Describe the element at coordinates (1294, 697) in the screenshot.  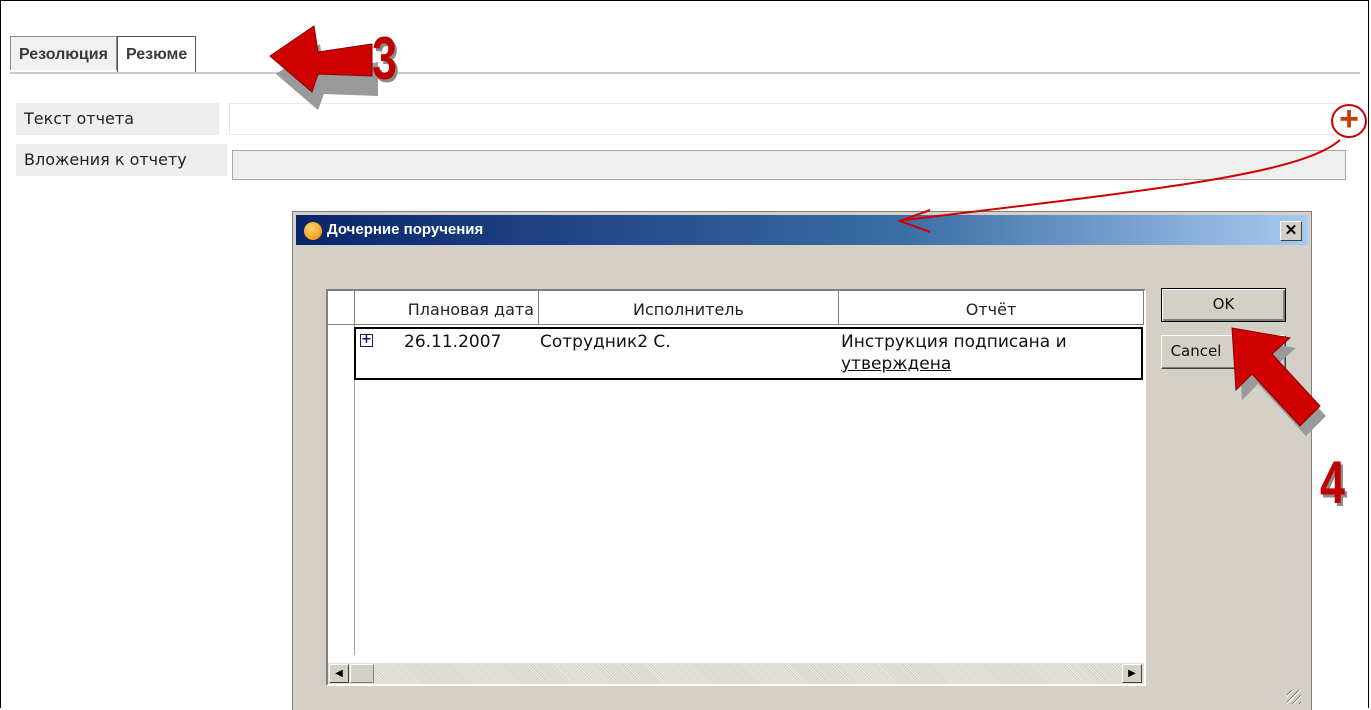
I see `resize-grip-icon` at that location.